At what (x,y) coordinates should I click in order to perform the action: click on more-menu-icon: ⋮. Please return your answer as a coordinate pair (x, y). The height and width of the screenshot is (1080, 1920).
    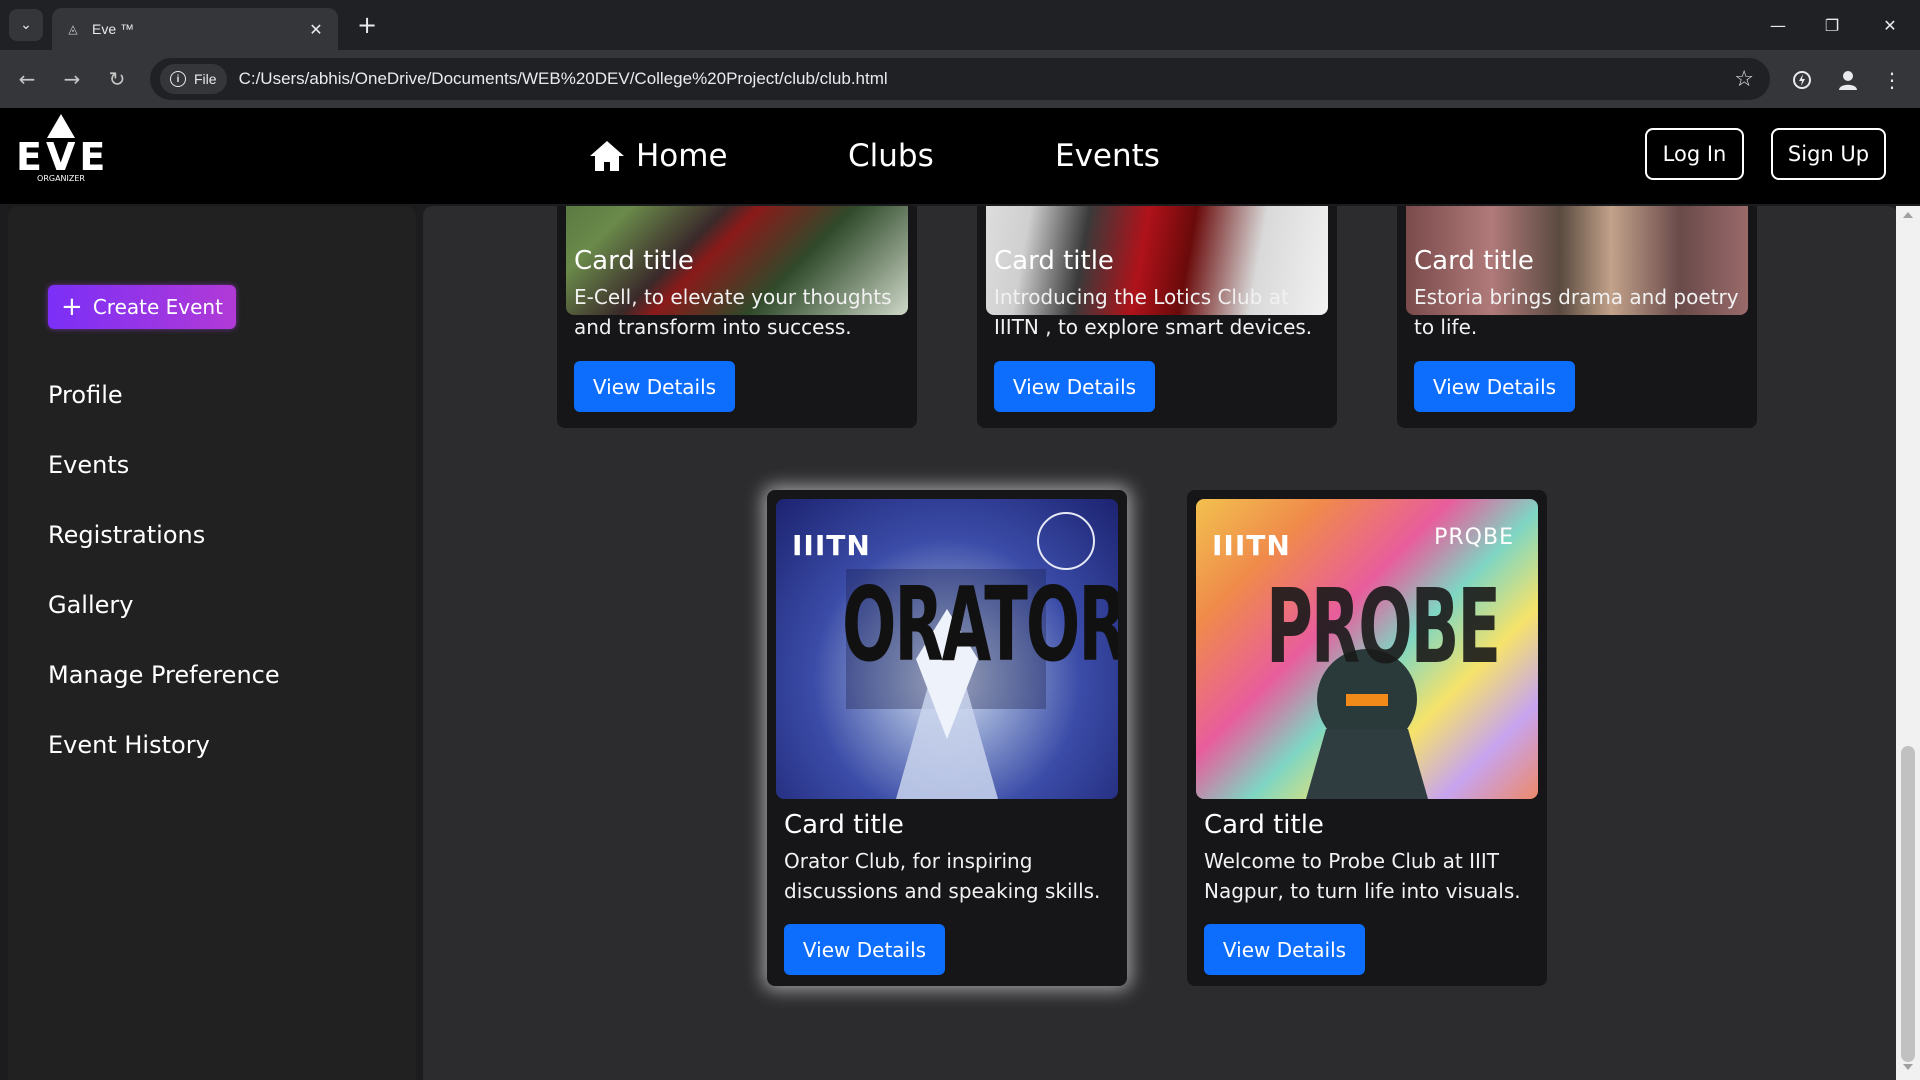
    Looking at the image, I should click on (1892, 80).